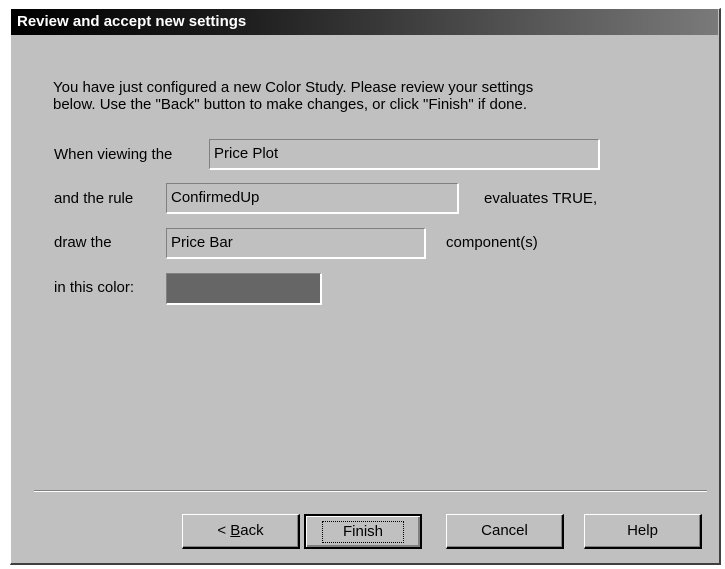  Describe the element at coordinates (370, 491) in the screenshot. I see `button-separator` at that location.